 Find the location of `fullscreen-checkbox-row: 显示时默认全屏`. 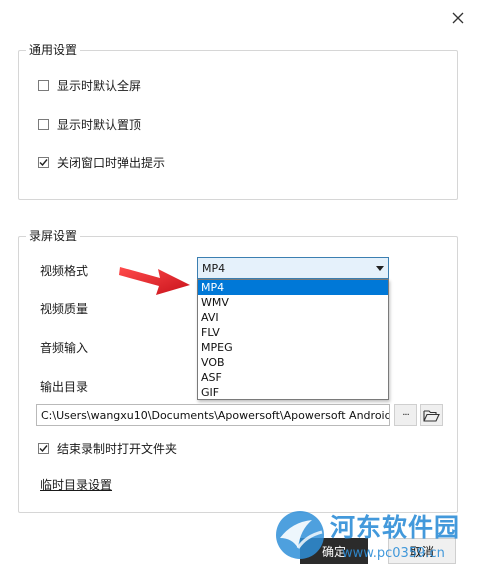

fullscreen-checkbox-row: 显示时默认全屏 is located at coordinates (89, 85).